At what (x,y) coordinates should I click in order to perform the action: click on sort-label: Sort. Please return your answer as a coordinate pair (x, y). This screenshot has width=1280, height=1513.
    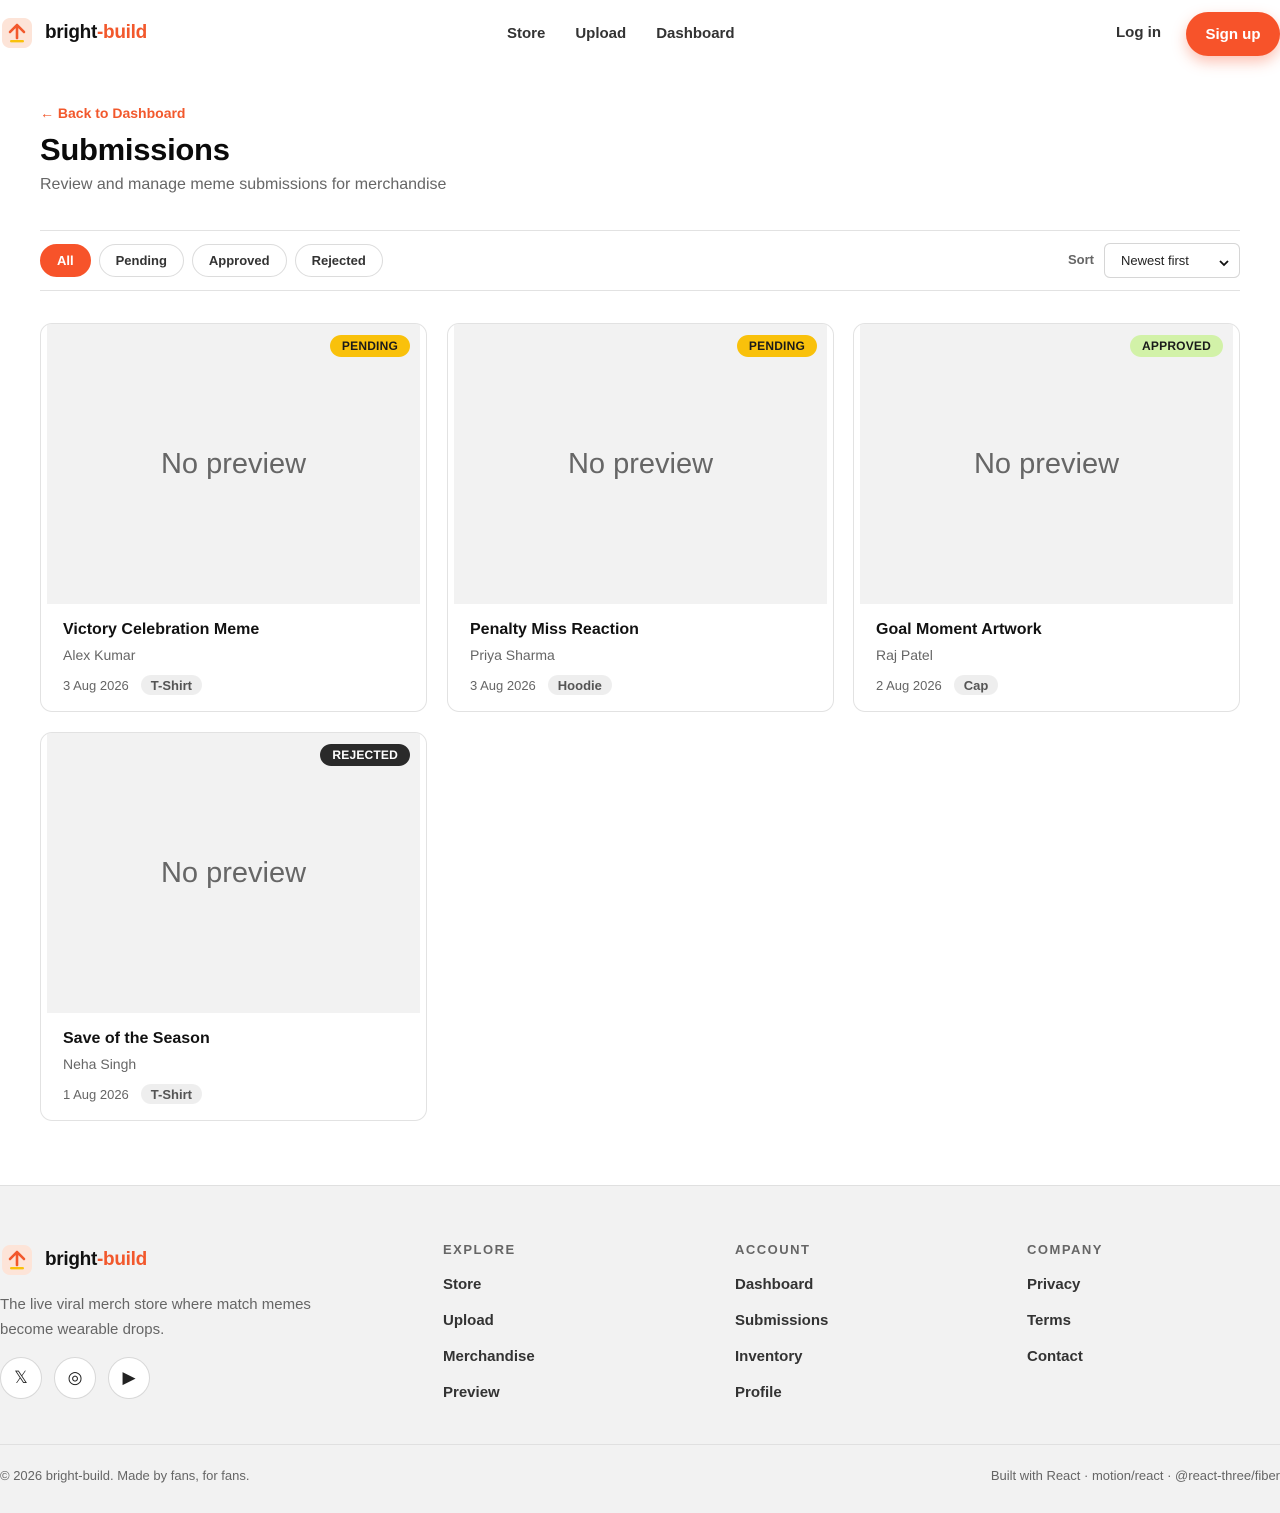
    Looking at the image, I should click on (1081, 259).